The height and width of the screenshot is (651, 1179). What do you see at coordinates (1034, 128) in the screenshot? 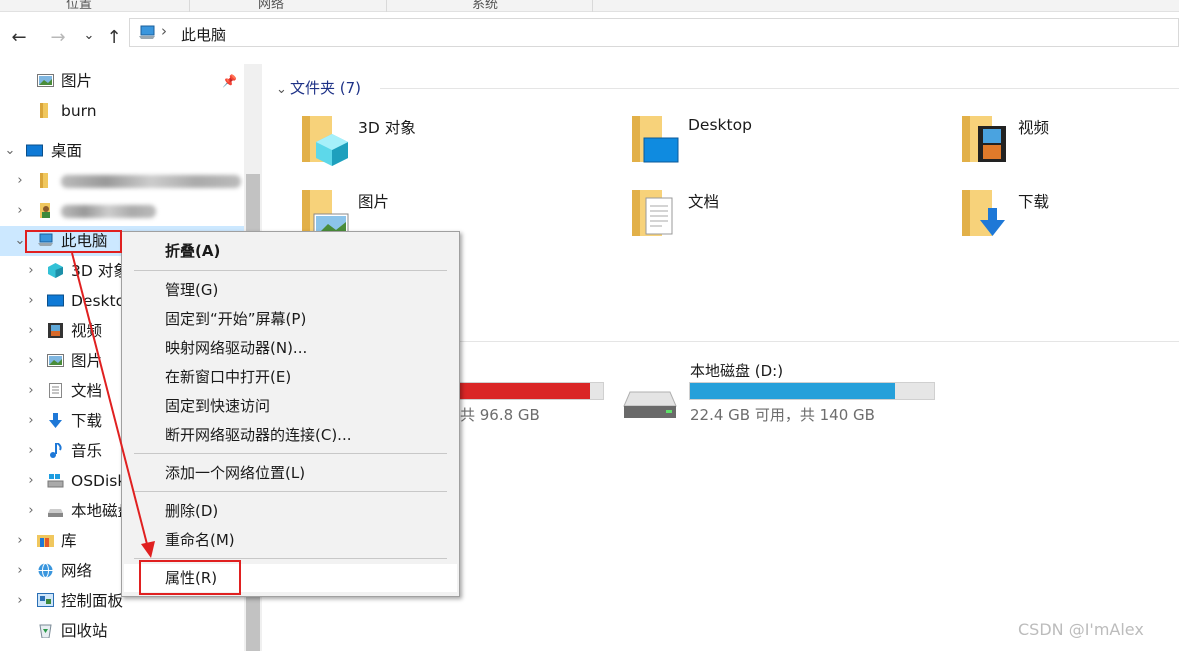
I see `folder-label: 视频` at bounding box center [1034, 128].